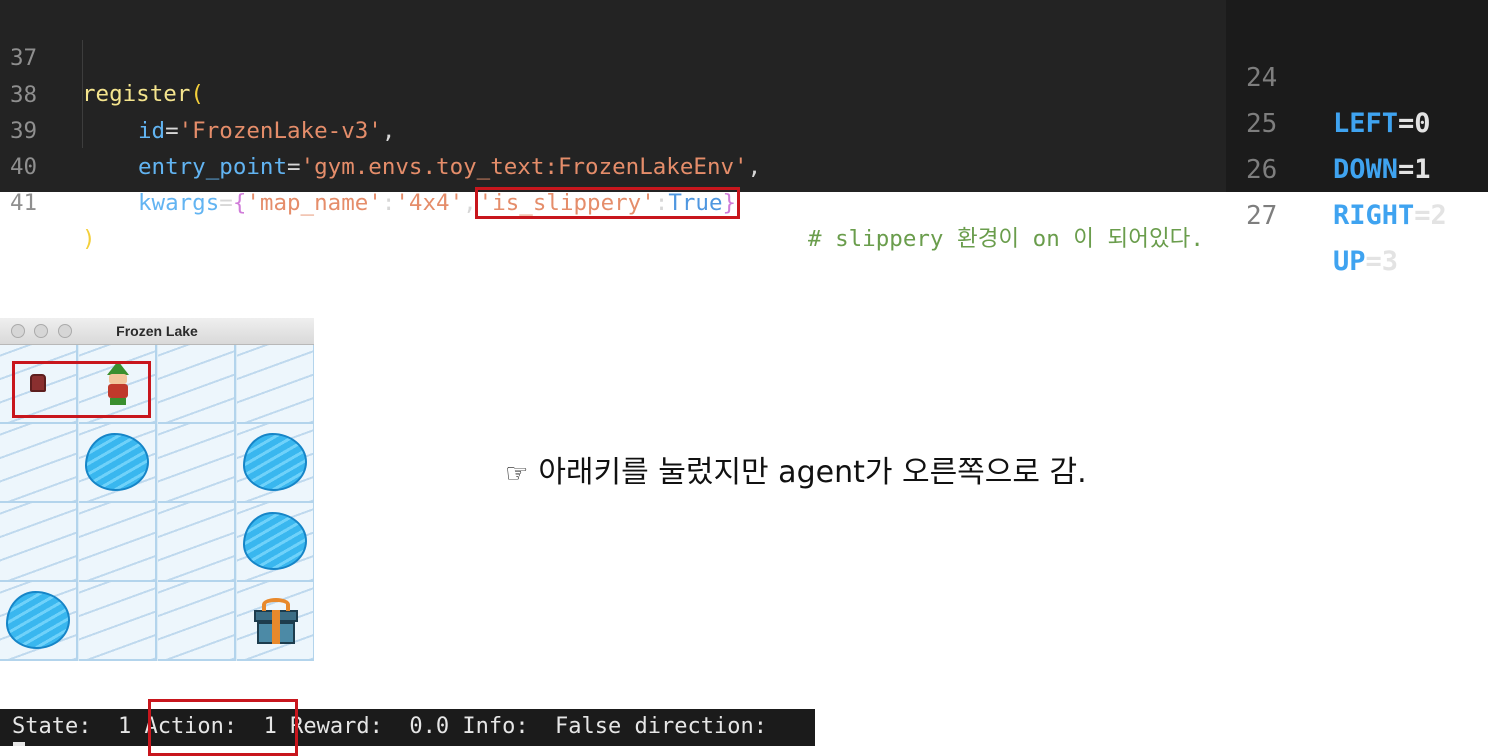  I want to click on action-value: =2, so click(1430, 215).